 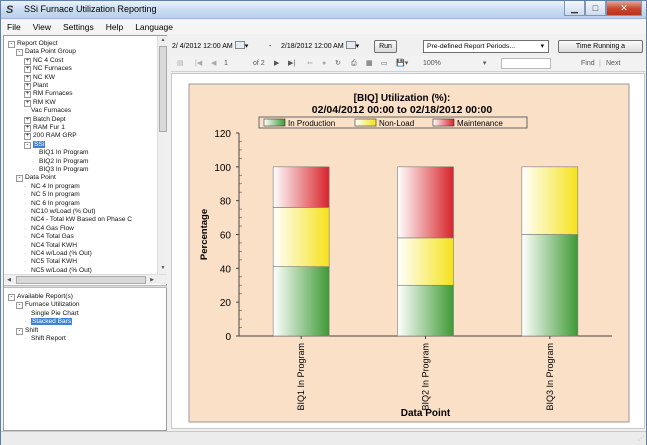 What do you see at coordinates (45, 338) in the screenshot?
I see `tree-node: · Shift Report` at bounding box center [45, 338].